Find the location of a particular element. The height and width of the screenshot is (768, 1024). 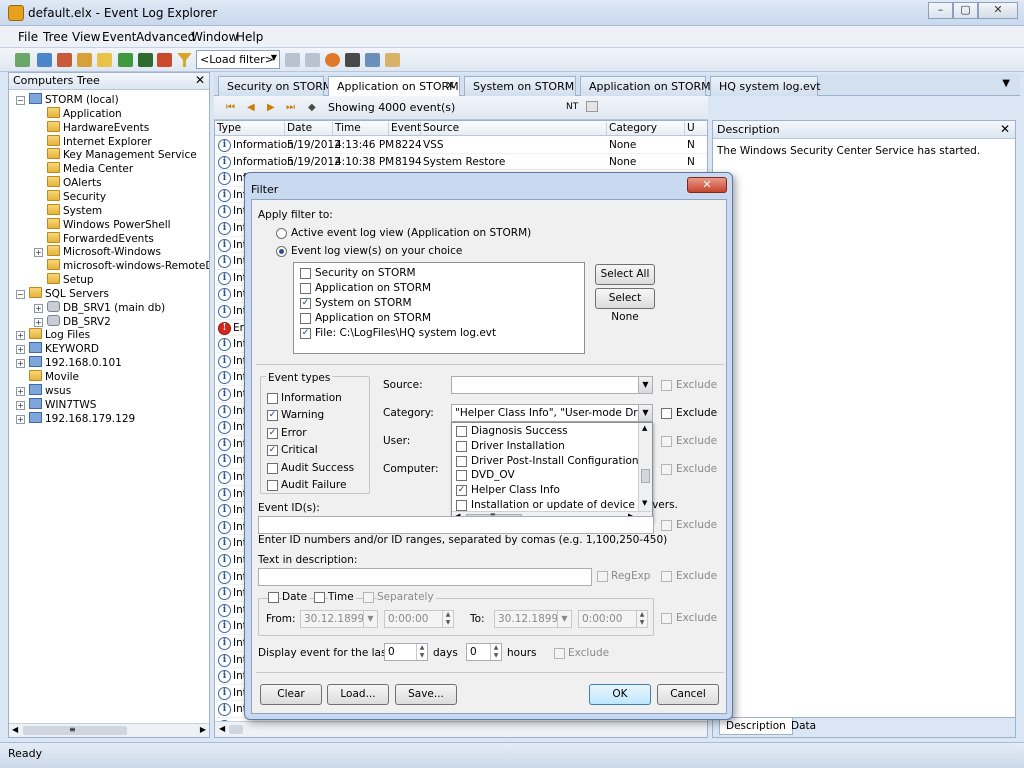

tree-node: STORM (local) is located at coordinates (74, 100).